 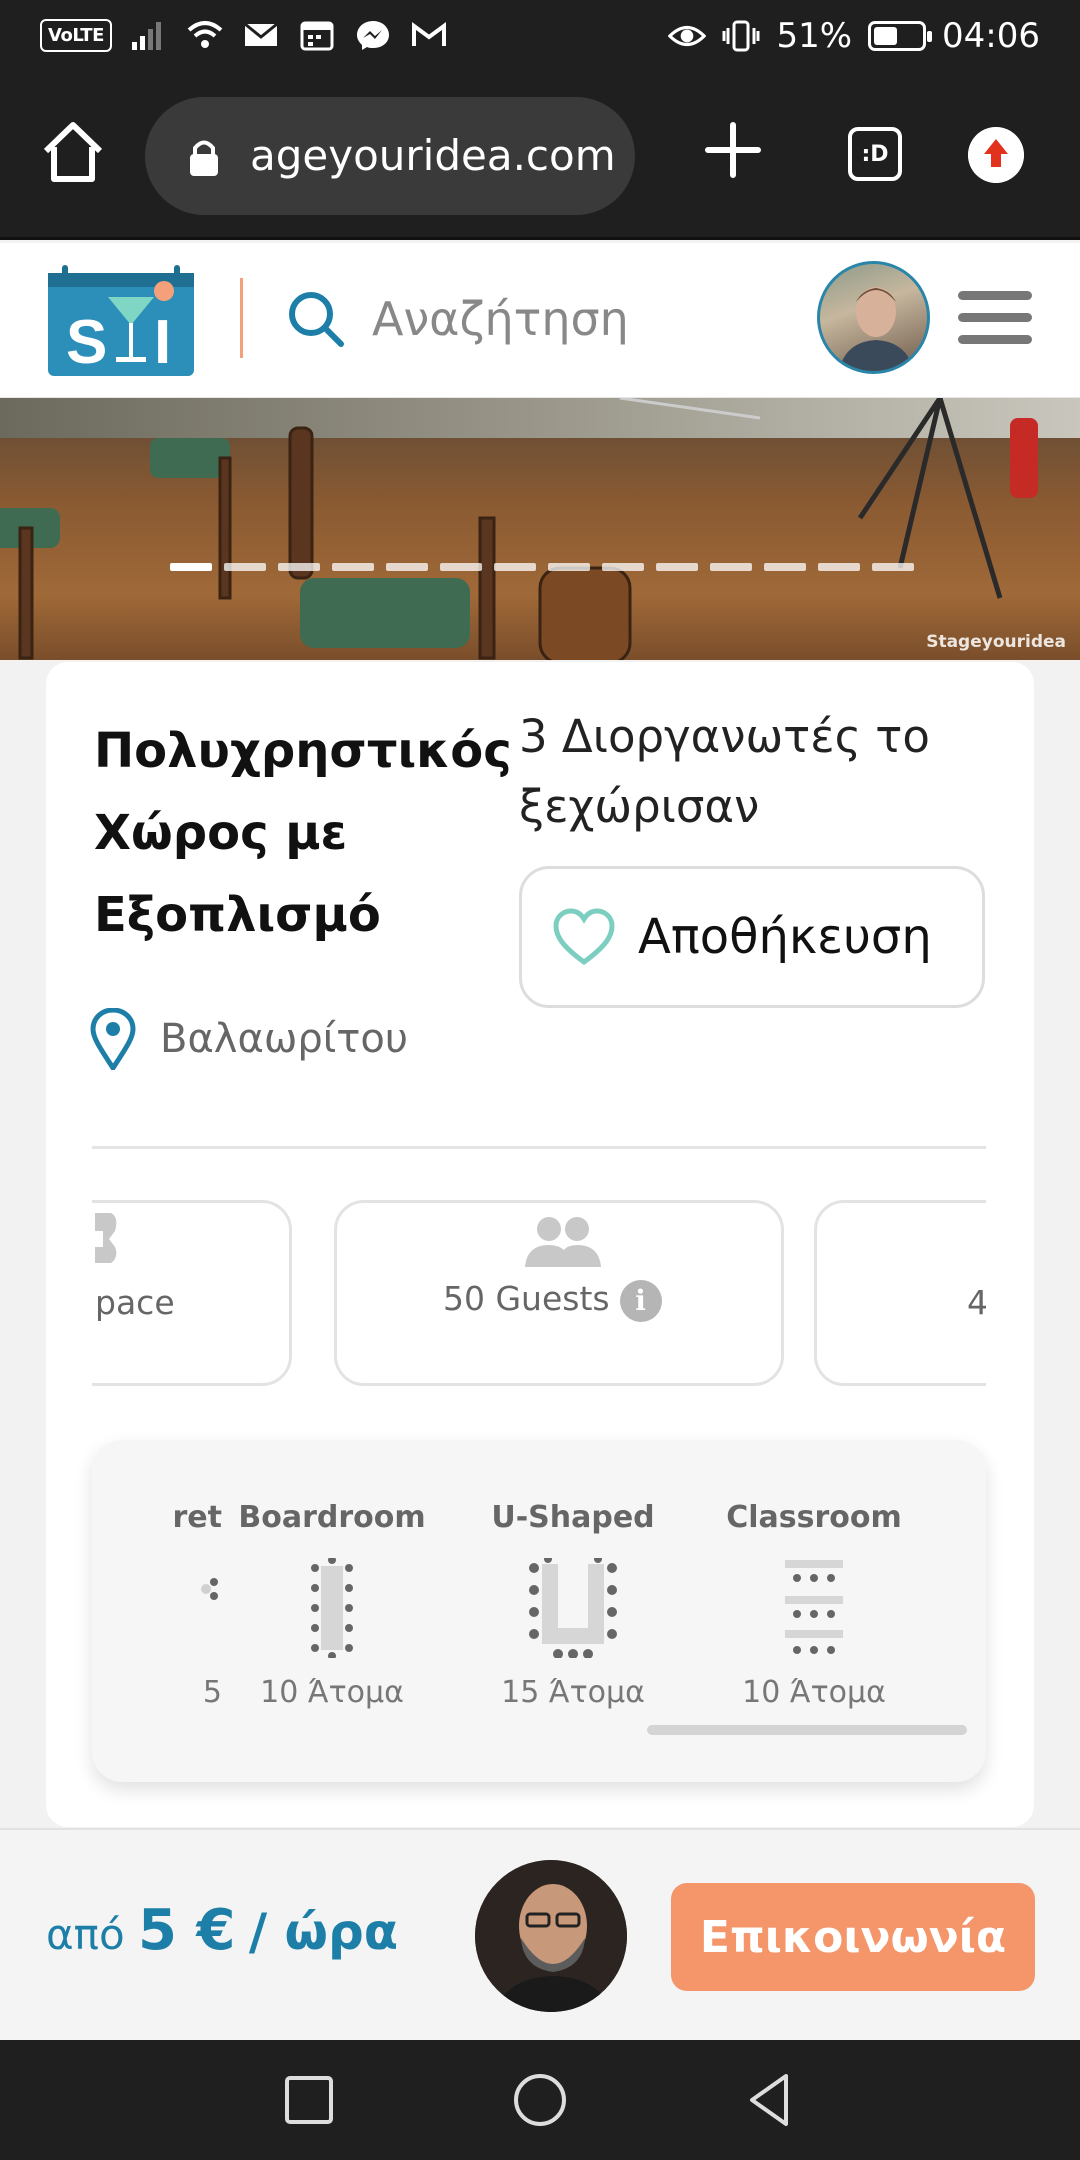 I want to click on price-prefix: από, so click(x=85, y=1934).